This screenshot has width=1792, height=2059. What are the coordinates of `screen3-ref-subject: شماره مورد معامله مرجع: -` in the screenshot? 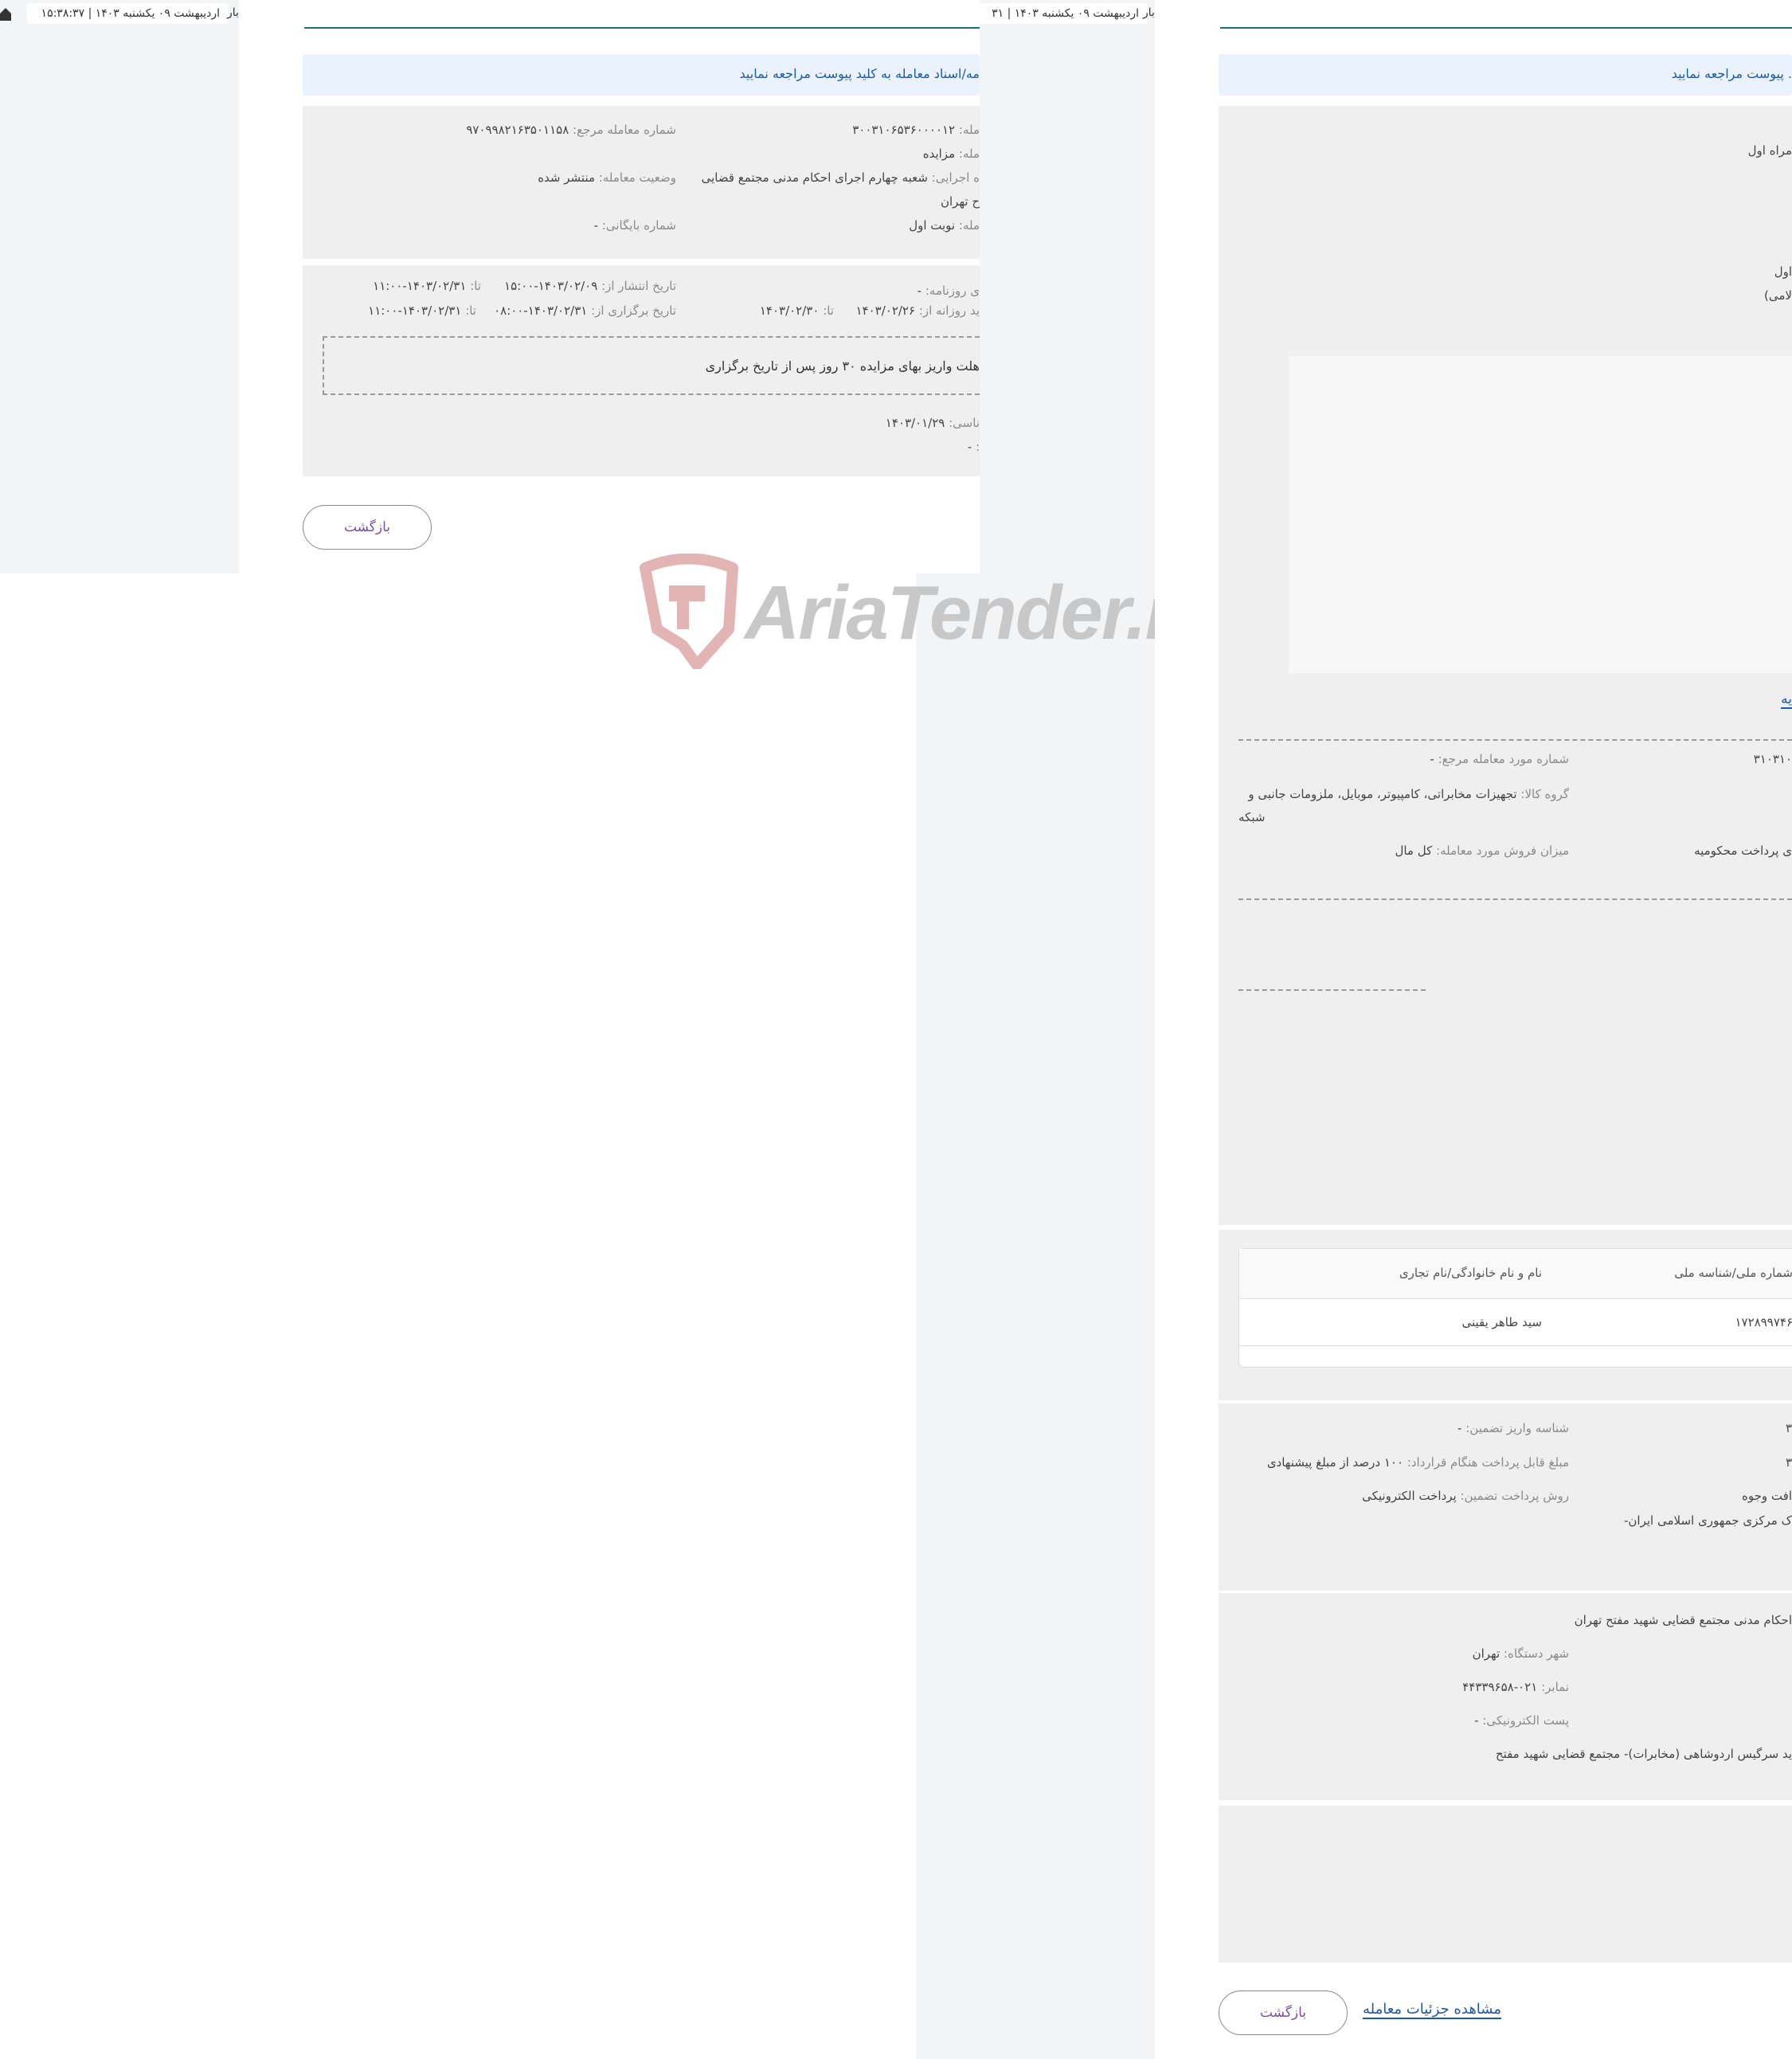 It's located at (1499, 759).